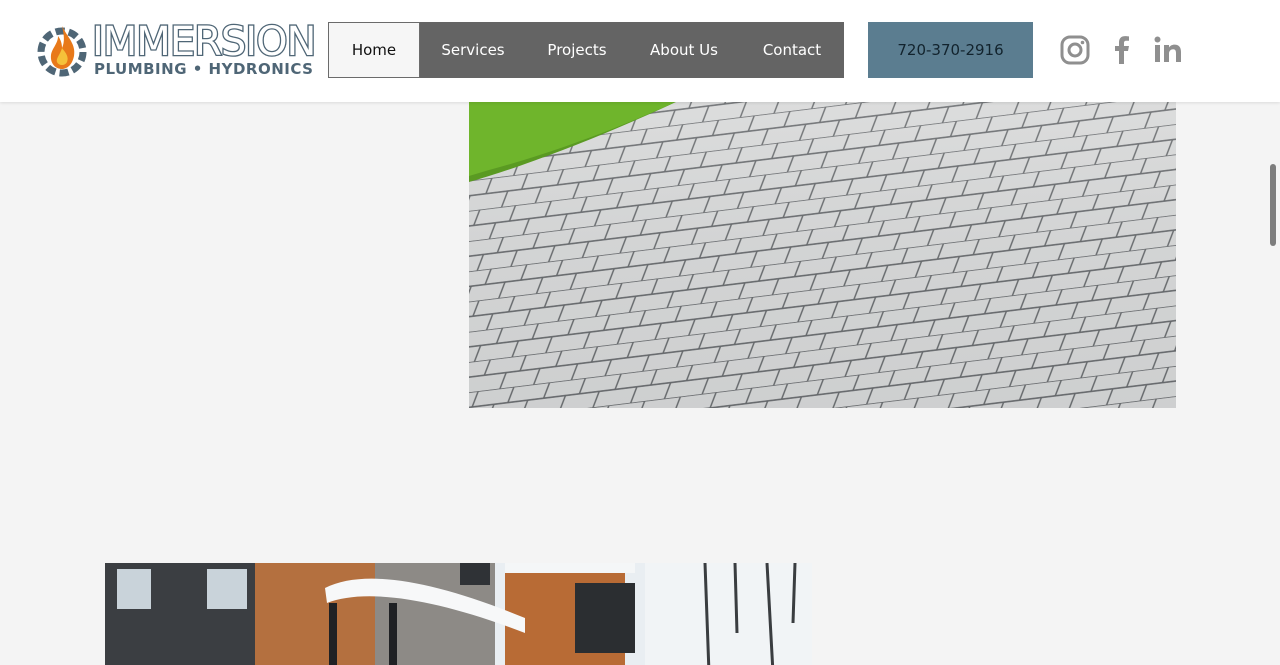 This screenshot has width=1280, height=665. Describe the element at coordinates (204, 42) in the screenshot. I see `logo-wordmark: IMMERSION` at that location.